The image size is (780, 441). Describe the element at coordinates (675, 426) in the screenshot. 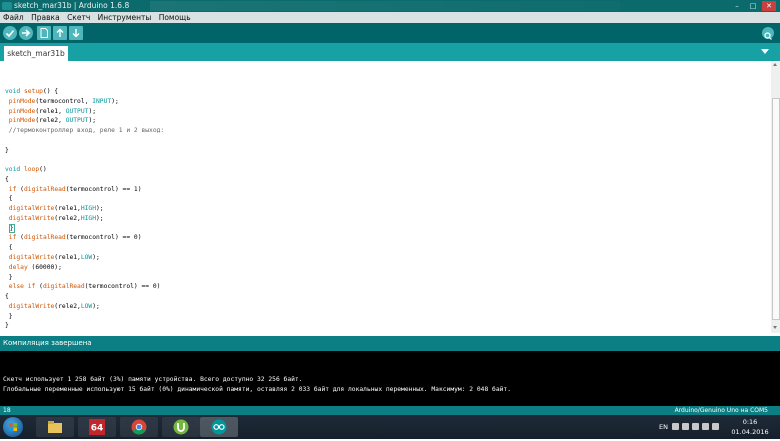

I see `tray-expand-icon` at that location.